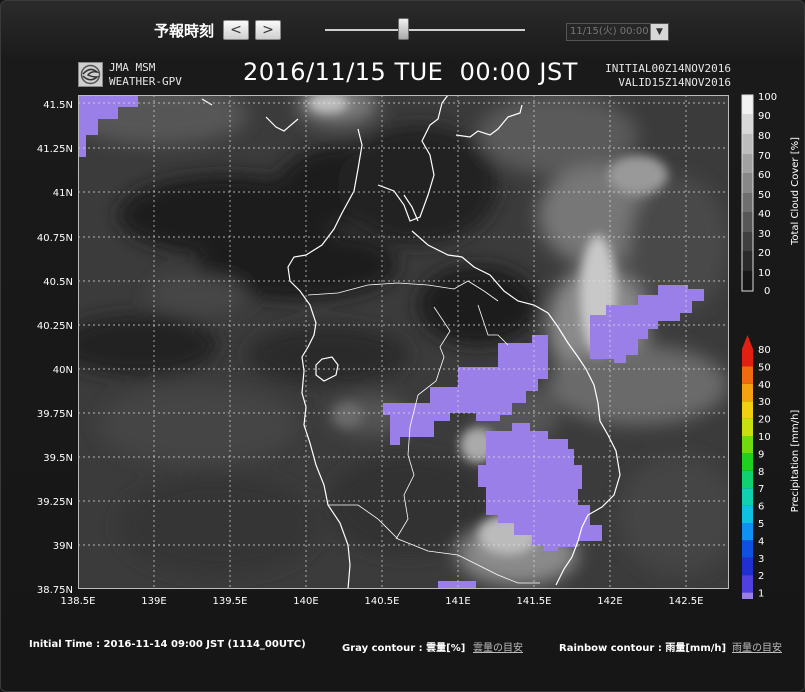 The image size is (805, 692). What do you see at coordinates (795, 191) in the screenshot?
I see `cloud-legend-title: Total Cloud Cover [%]` at bounding box center [795, 191].